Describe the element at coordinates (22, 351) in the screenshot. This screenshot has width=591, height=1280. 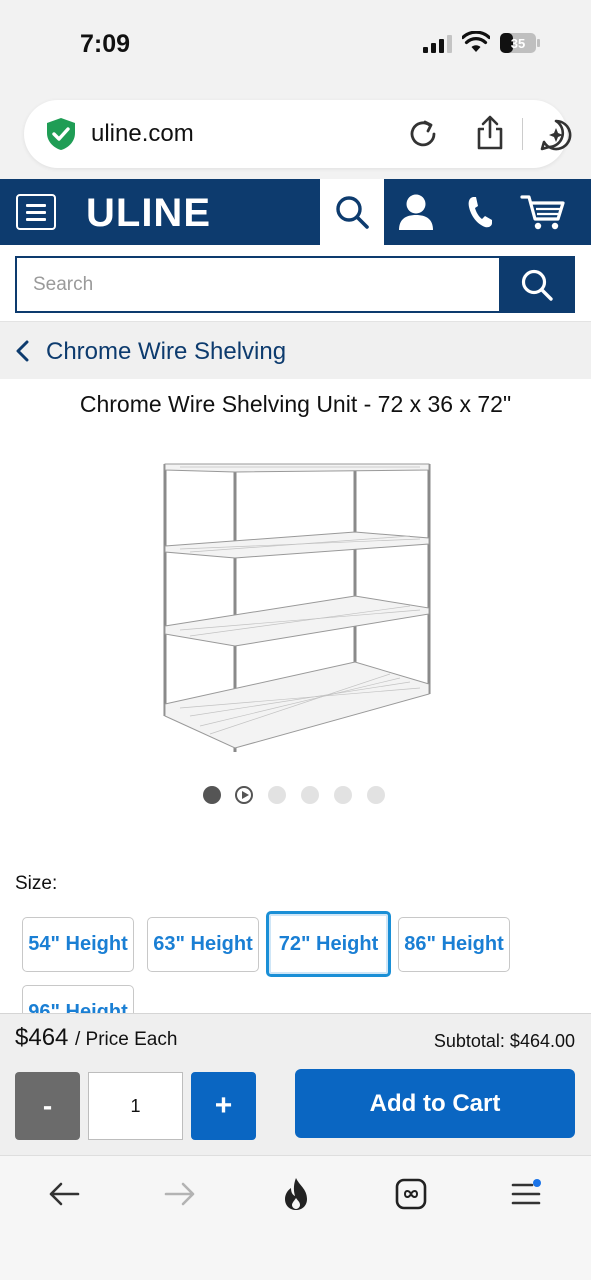
I see `chevron-left-icon` at that location.